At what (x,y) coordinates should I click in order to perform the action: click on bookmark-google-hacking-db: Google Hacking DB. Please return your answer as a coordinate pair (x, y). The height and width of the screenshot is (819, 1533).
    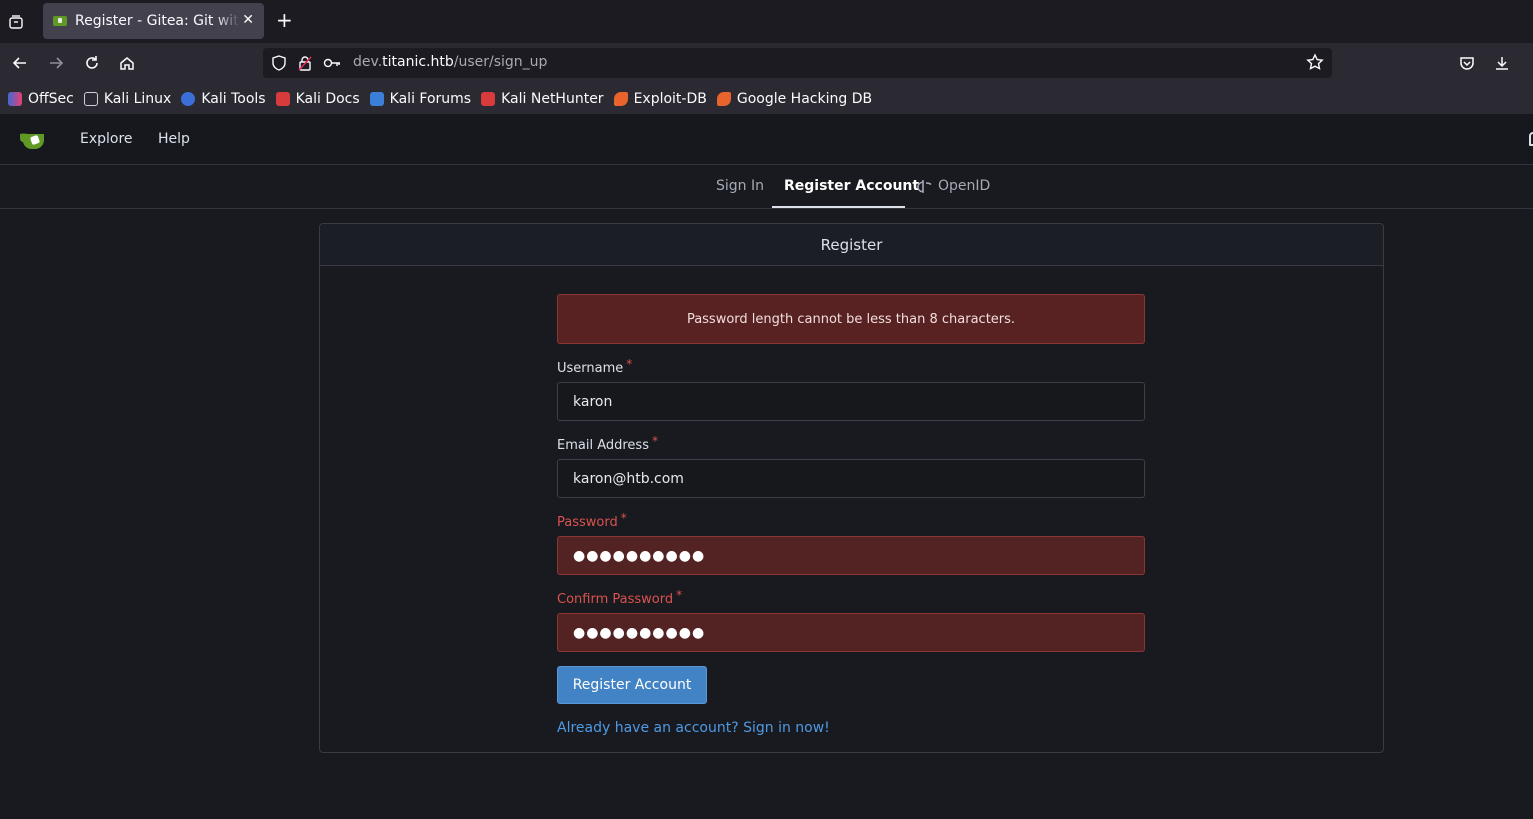
    Looking at the image, I should click on (794, 99).